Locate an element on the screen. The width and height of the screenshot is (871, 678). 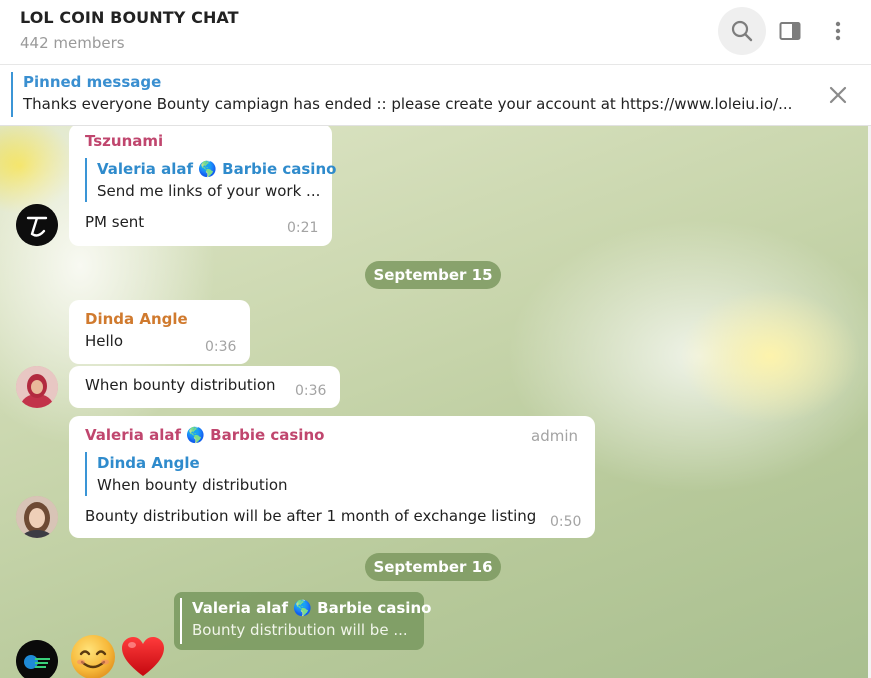
more-options-button is located at coordinates (838, 31).